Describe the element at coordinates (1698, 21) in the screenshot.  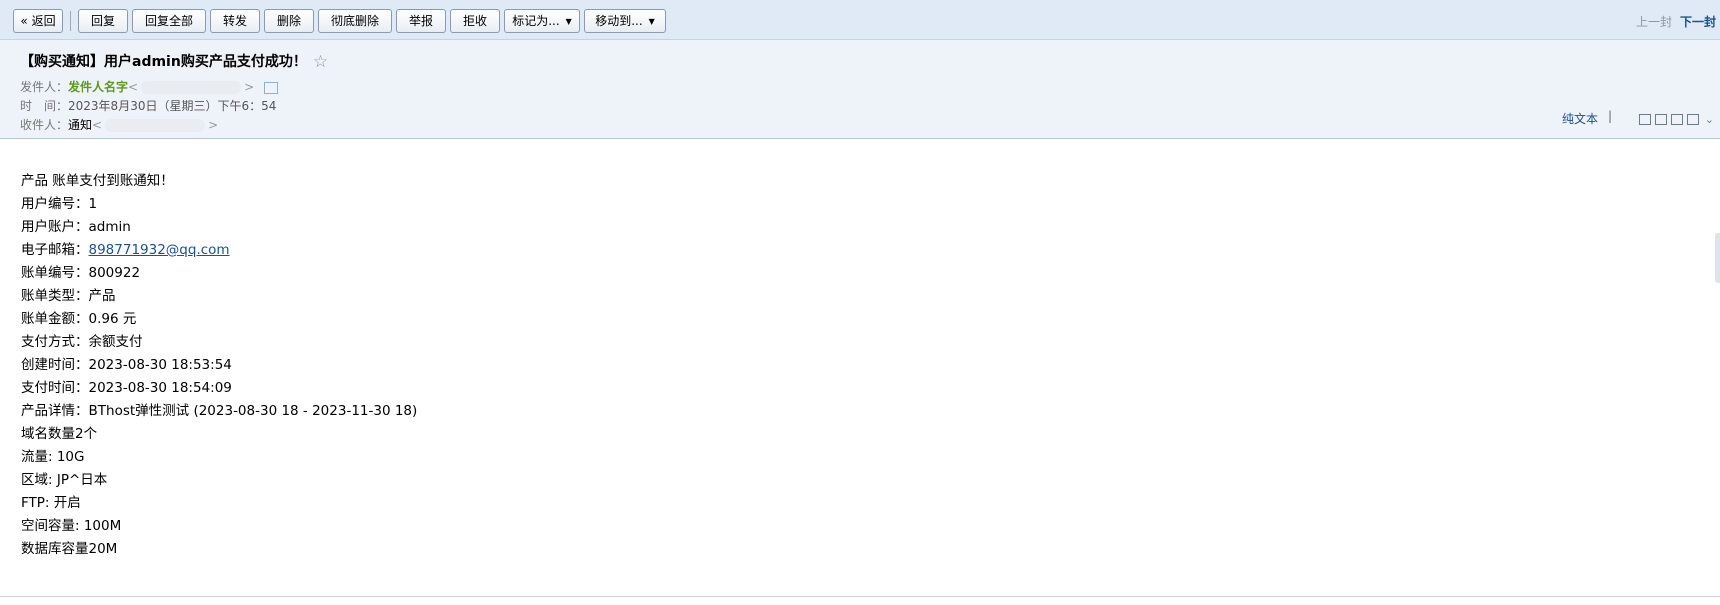
I see `next-mail-link: 下一封` at that location.